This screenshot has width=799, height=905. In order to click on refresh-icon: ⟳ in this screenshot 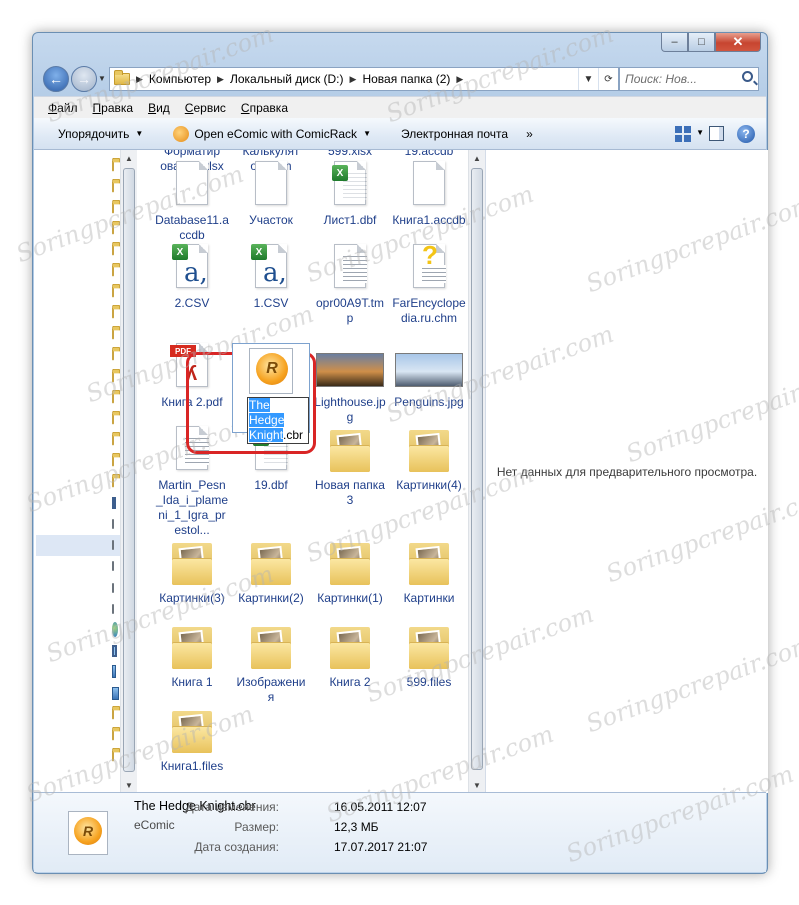, I will do `click(608, 79)`.